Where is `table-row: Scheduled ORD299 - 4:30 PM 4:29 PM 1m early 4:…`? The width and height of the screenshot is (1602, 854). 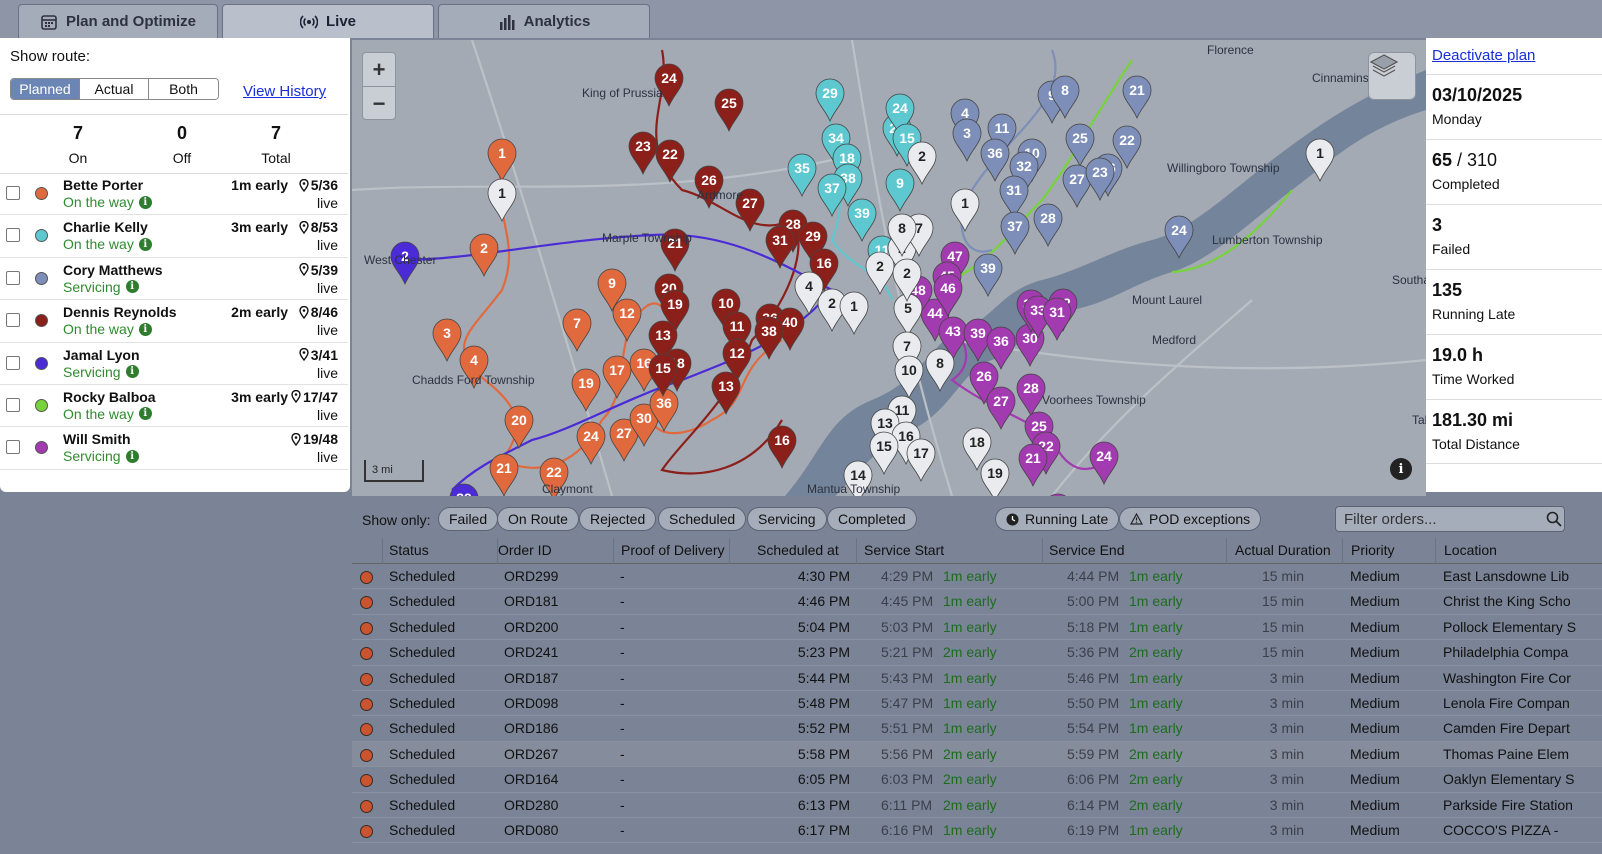
table-row: Scheduled ORD299 - 4:30 PM 4:29 PM 1m early 4:… is located at coordinates (977, 577).